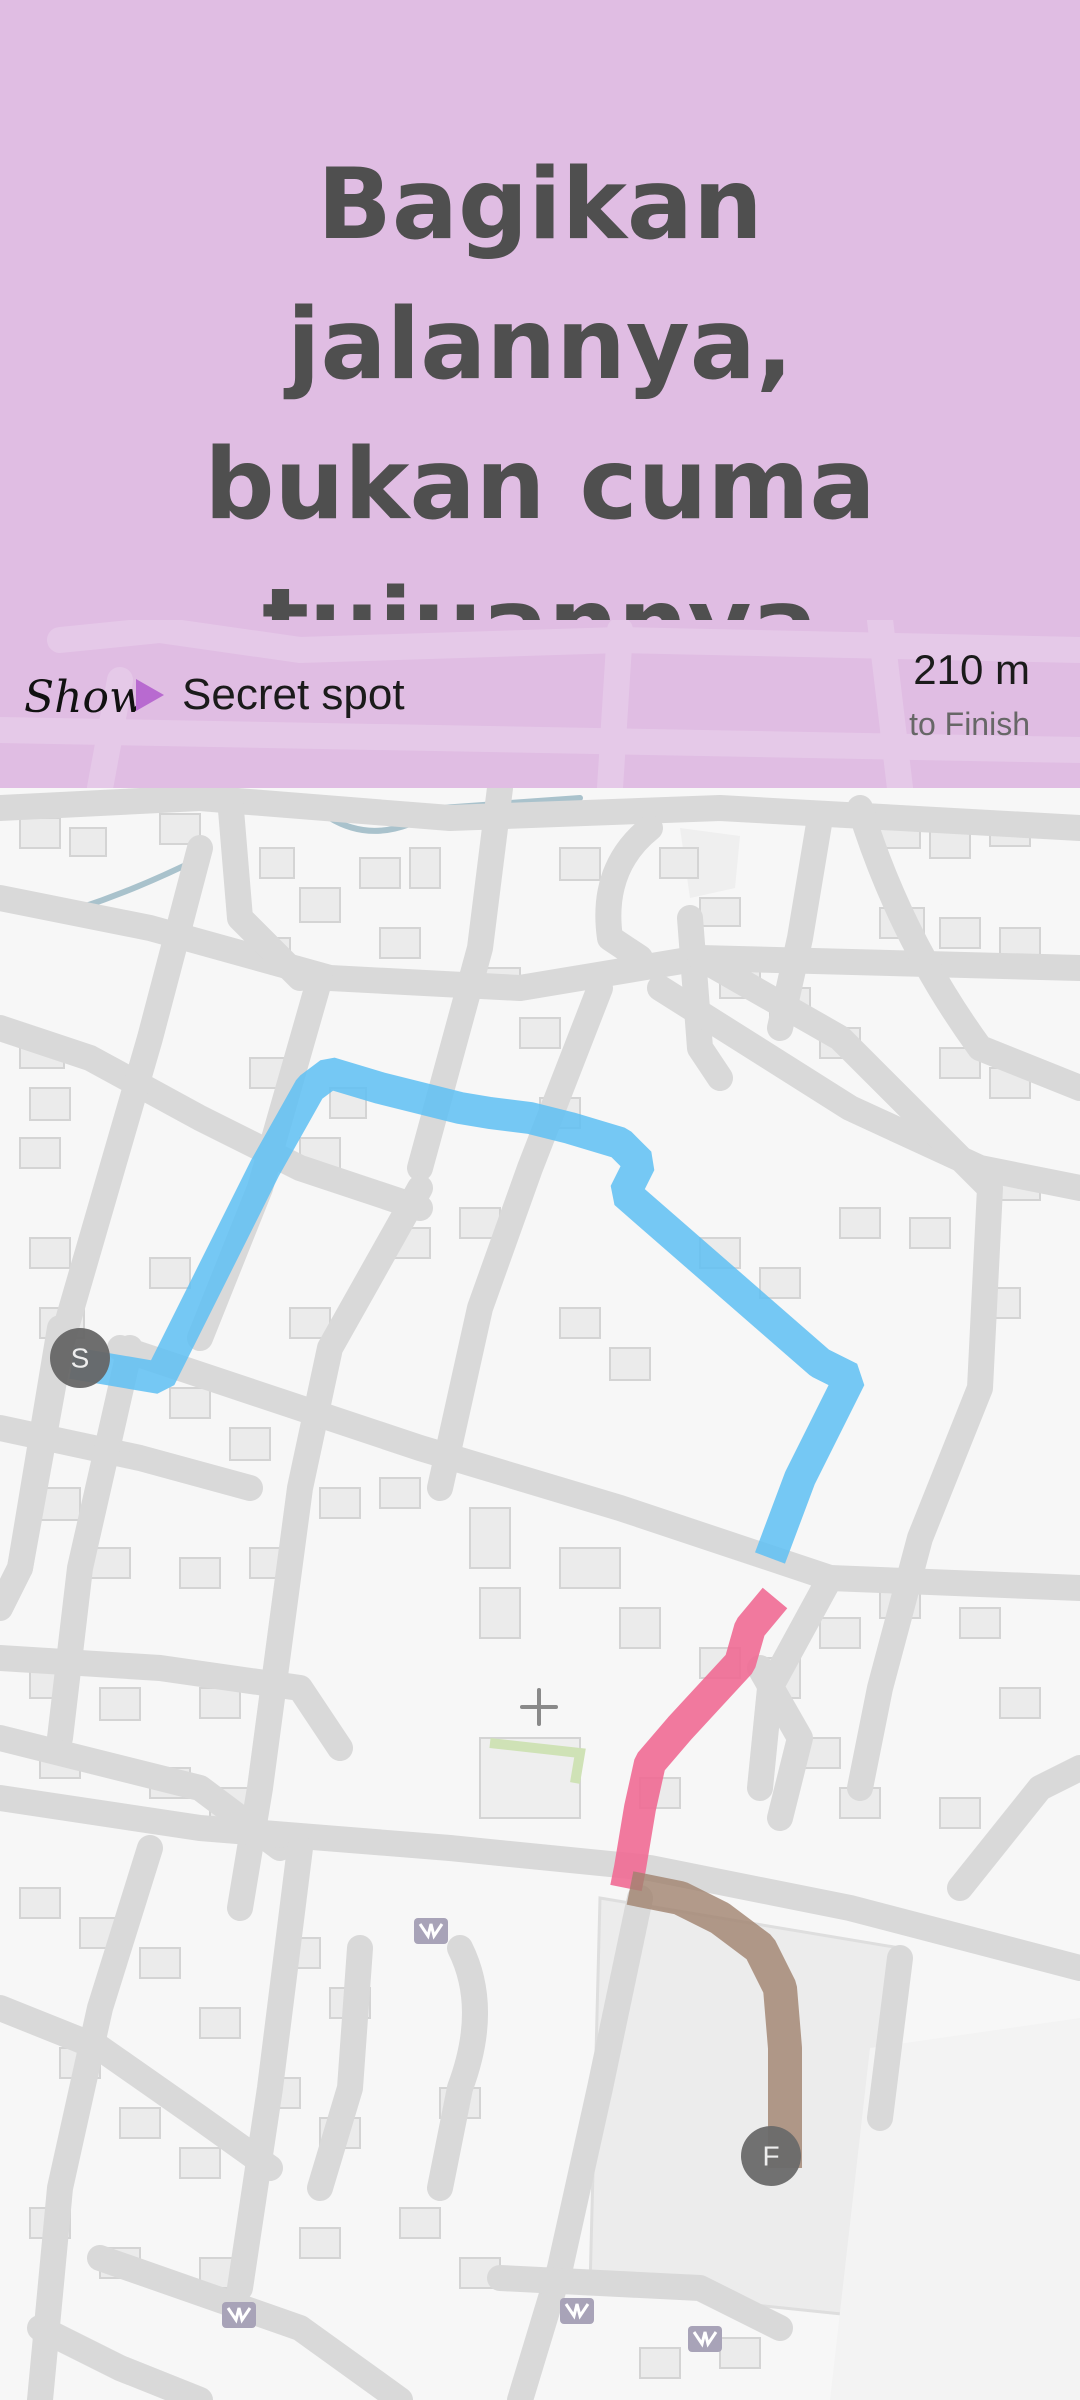 The image size is (1080, 2400). Describe the element at coordinates (85, 697) in the screenshot. I see `show-brand-logo: Show` at that location.